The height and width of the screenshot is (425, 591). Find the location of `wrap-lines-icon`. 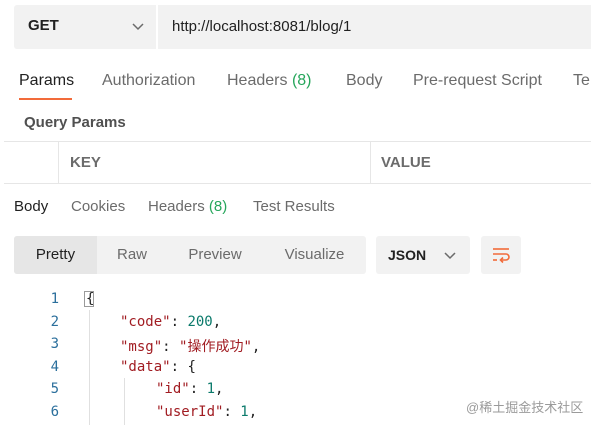

wrap-lines-icon is located at coordinates (501, 256).